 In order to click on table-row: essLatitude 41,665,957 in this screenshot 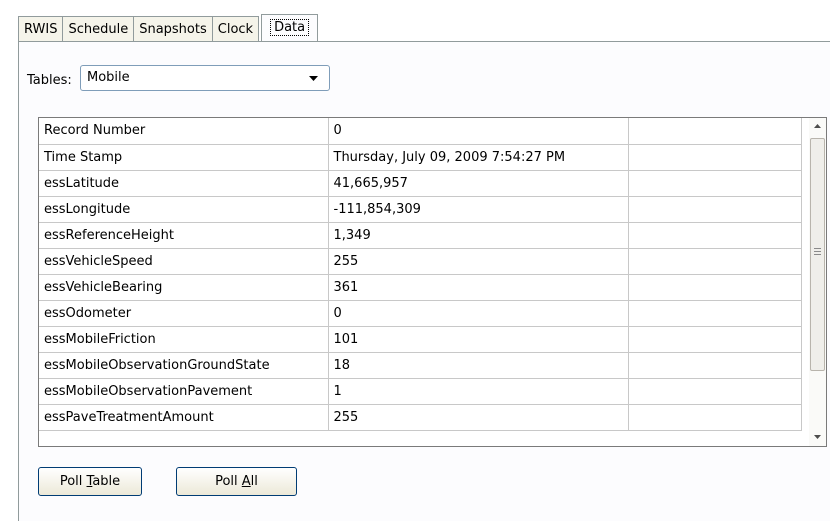, I will do `click(420, 183)`.